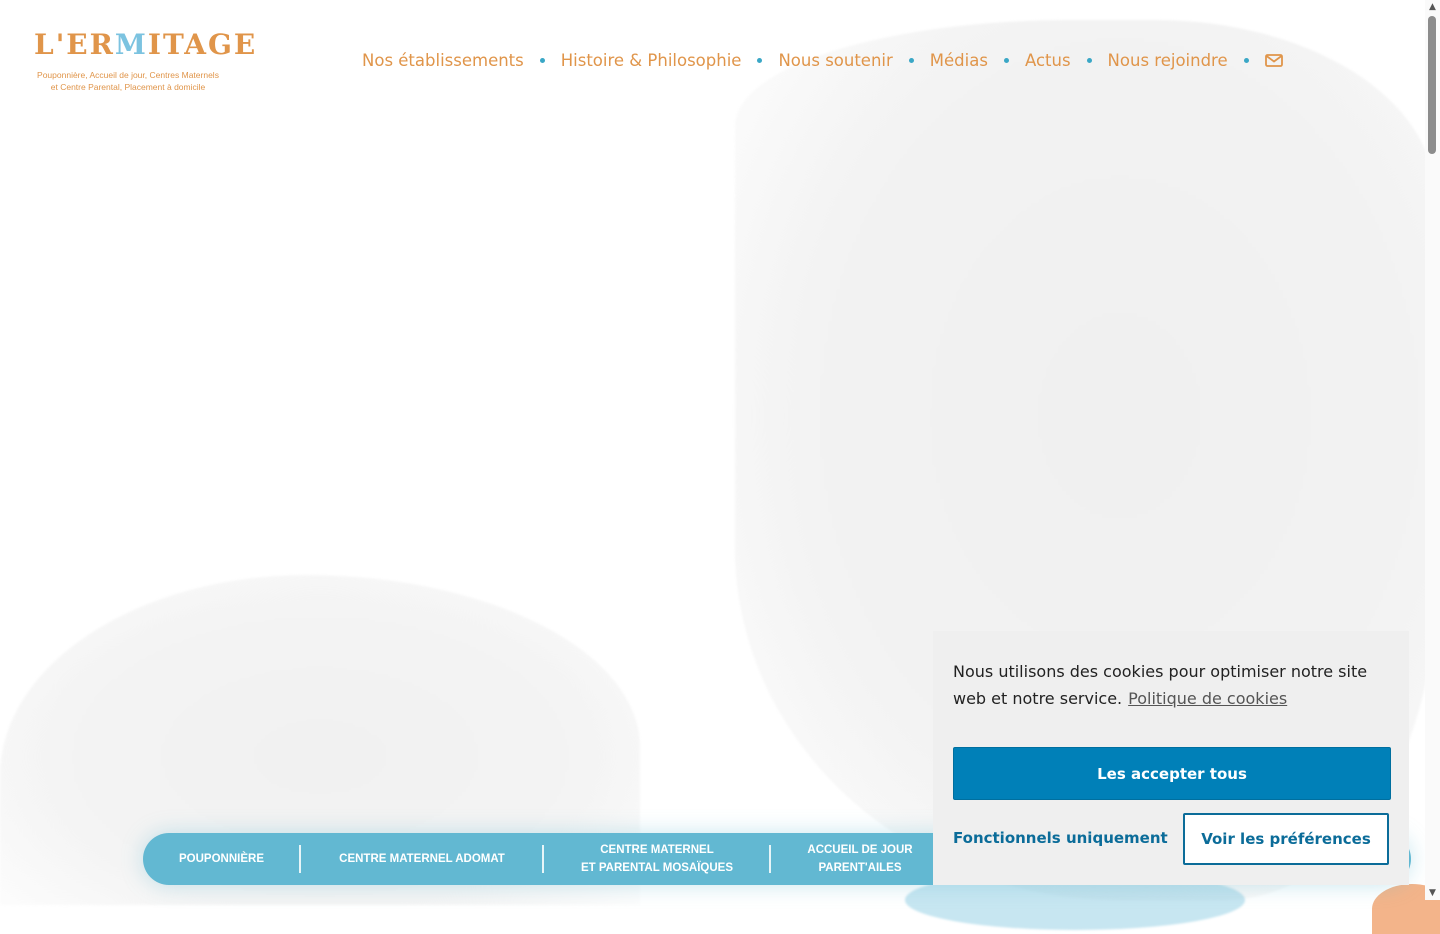 The height and width of the screenshot is (934, 1440). What do you see at coordinates (1432, 450) in the screenshot?
I see `page-scrollbar: ▲ ▼` at bounding box center [1432, 450].